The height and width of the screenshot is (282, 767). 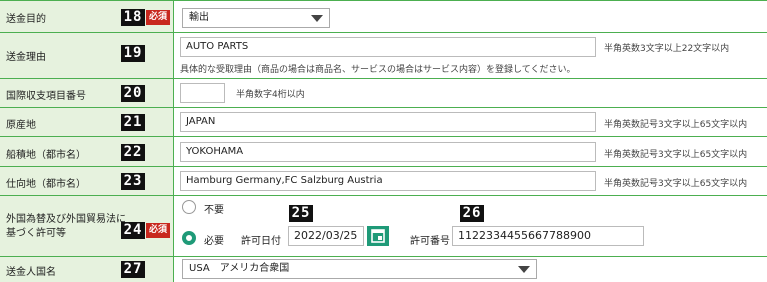 What do you see at coordinates (133, 53) in the screenshot?
I see `item-number-19: 19` at bounding box center [133, 53].